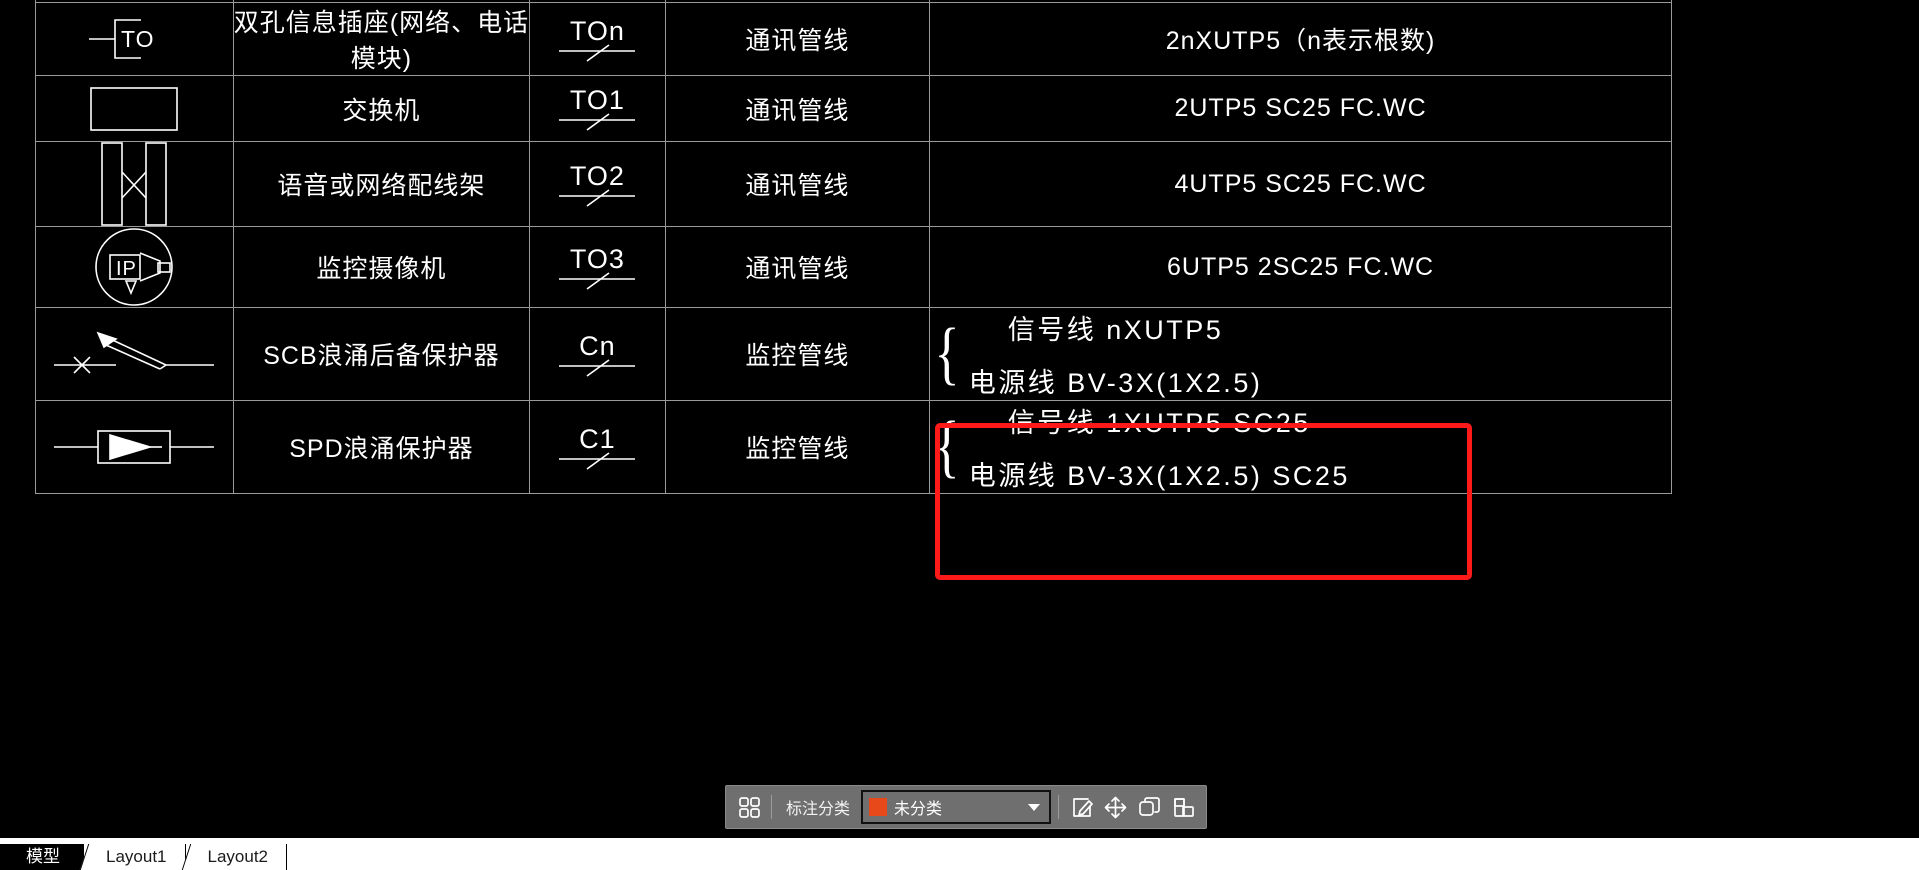 The width and height of the screenshot is (1919, 870). I want to click on specification-cell: 4UTP5 SC25 FC.WC, so click(1300, 184).